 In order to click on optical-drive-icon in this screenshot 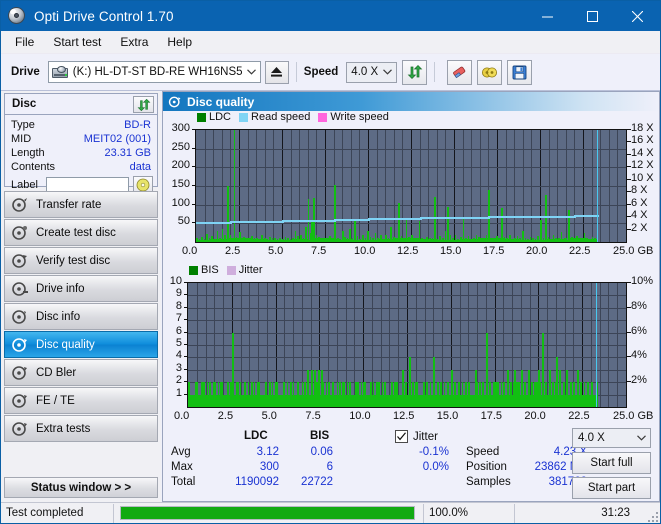, I will do `click(60, 72)`.